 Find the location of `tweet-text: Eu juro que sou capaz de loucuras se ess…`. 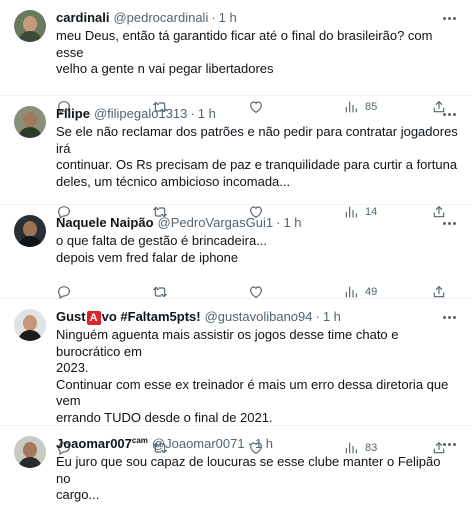

tweet-text: Eu juro que sou capaz de loucuras se ess… is located at coordinates (257, 479).